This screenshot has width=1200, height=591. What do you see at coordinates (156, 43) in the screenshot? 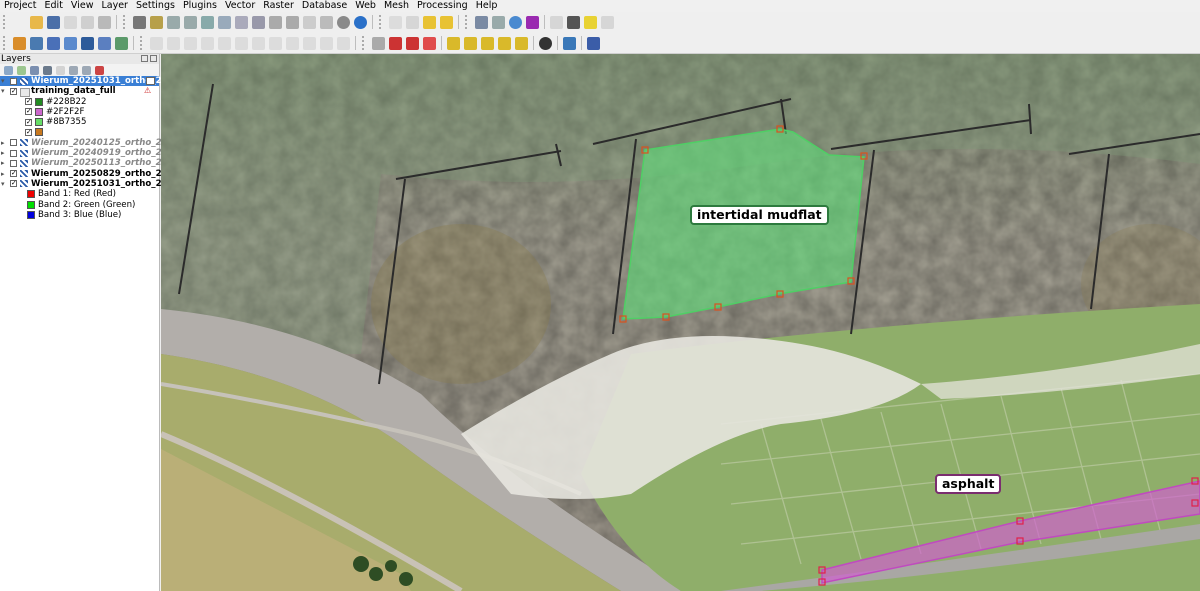
I see `pencil-icon` at bounding box center [156, 43].